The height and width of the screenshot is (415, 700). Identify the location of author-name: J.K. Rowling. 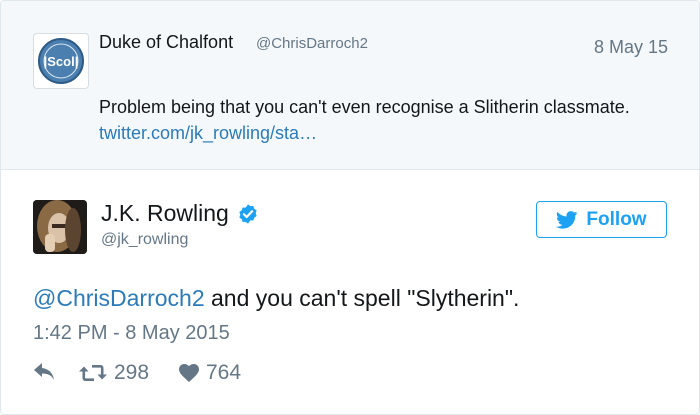
(165, 213).